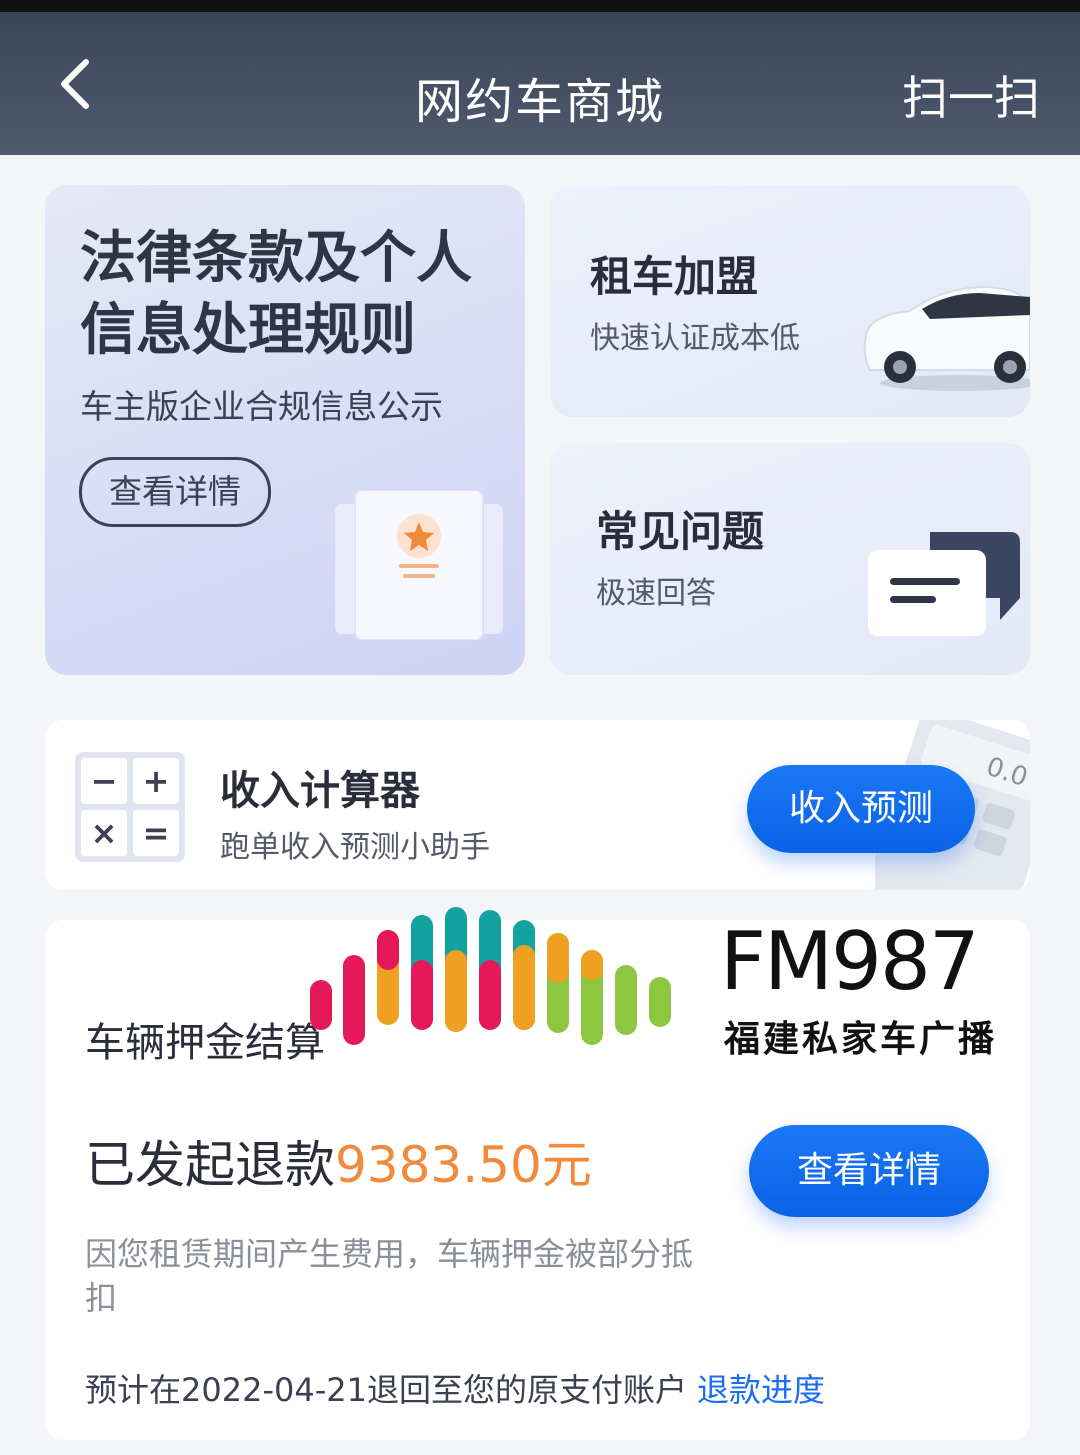 This screenshot has height=1455, width=1080. Describe the element at coordinates (861, 809) in the screenshot. I see `income-forecast-button: 收入预测` at that location.